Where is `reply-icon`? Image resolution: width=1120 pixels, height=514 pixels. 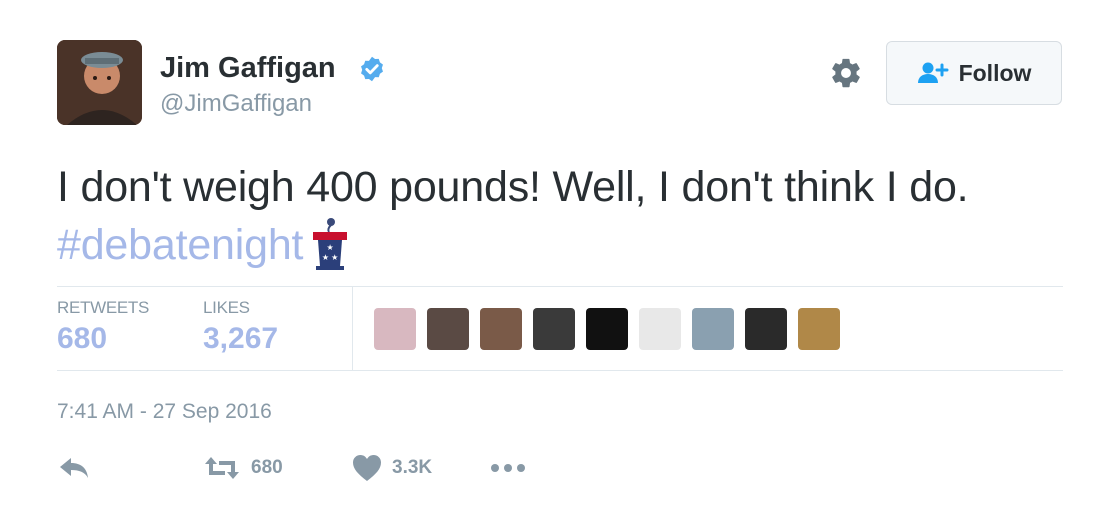
reply-icon is located at coordinates (74, 468).